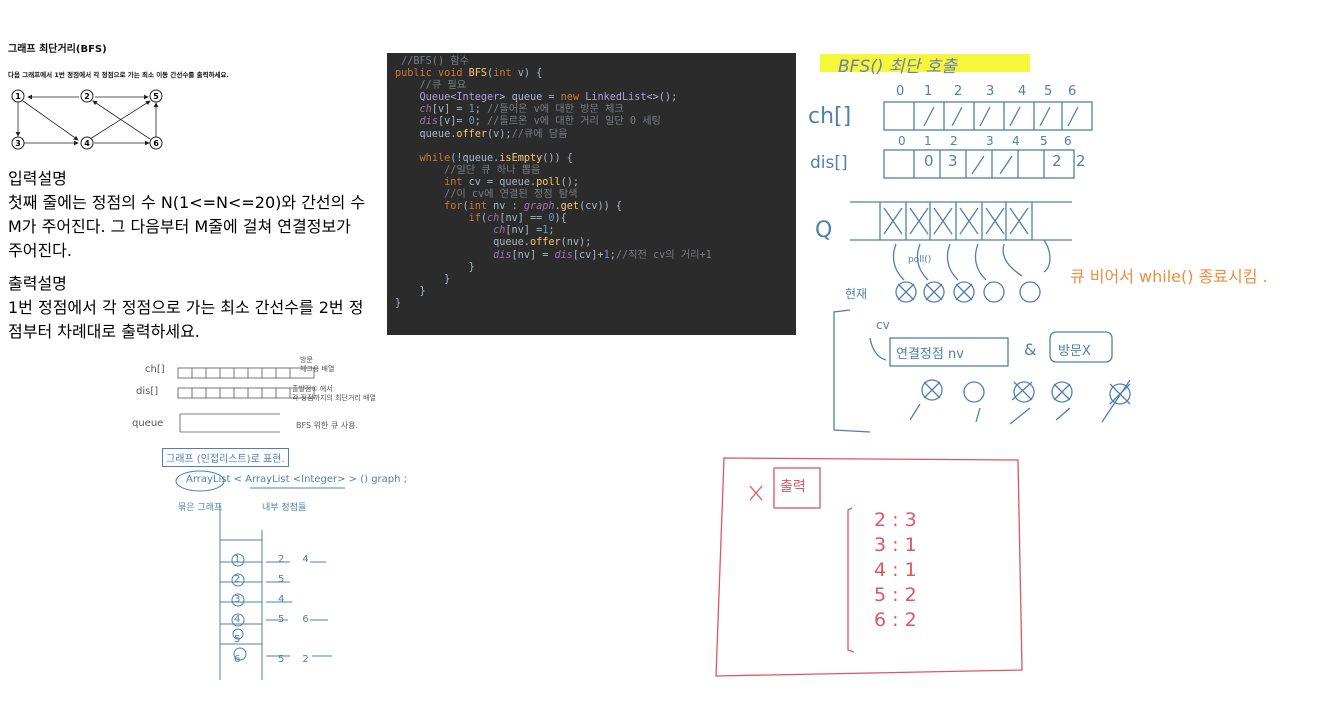  Describe the element at coordinates (830, 116) in the screenshot. I see `ch-label-right: ch[]` at that location.